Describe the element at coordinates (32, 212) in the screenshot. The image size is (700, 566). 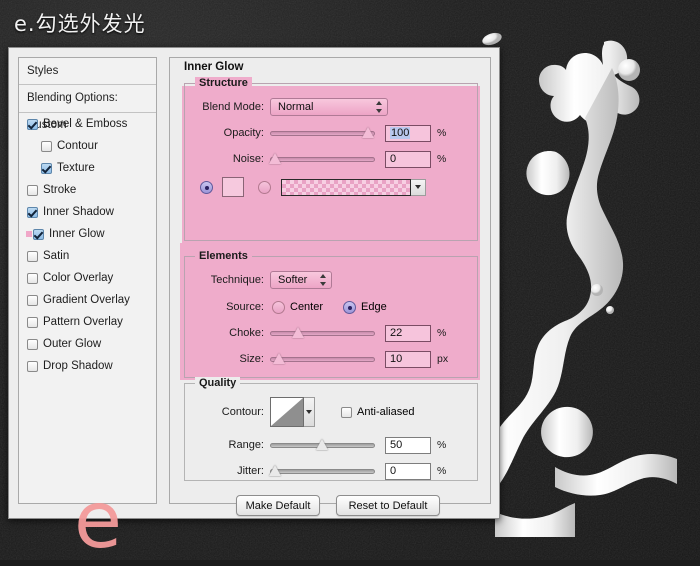
I see `checkbox-inner-shadow` at that location.